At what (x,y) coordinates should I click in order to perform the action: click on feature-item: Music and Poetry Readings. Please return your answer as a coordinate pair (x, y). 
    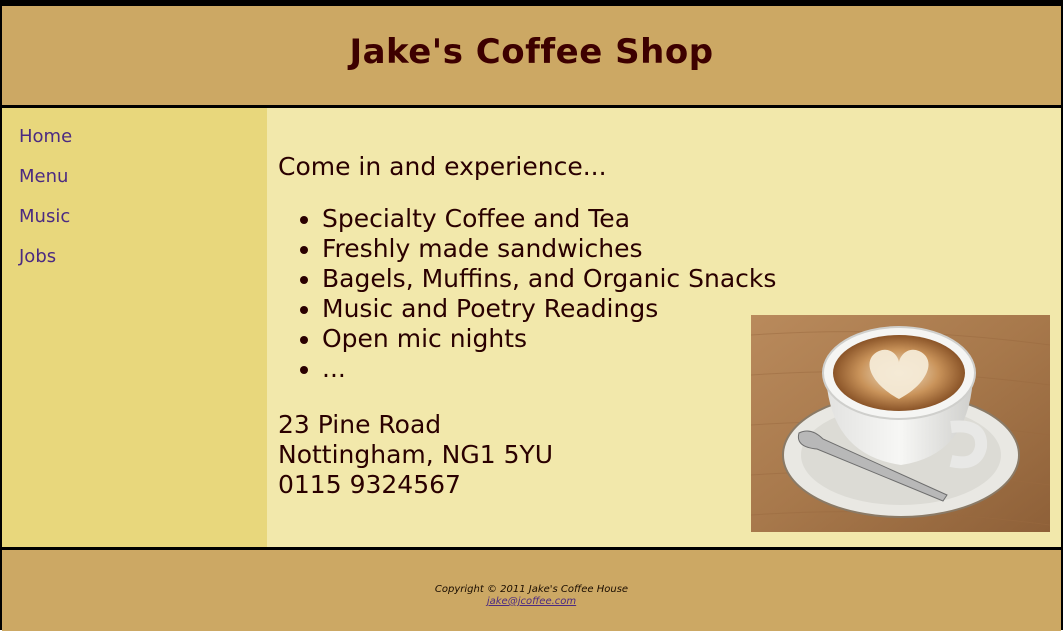
    Looking at the image, I should click on (549, 309).